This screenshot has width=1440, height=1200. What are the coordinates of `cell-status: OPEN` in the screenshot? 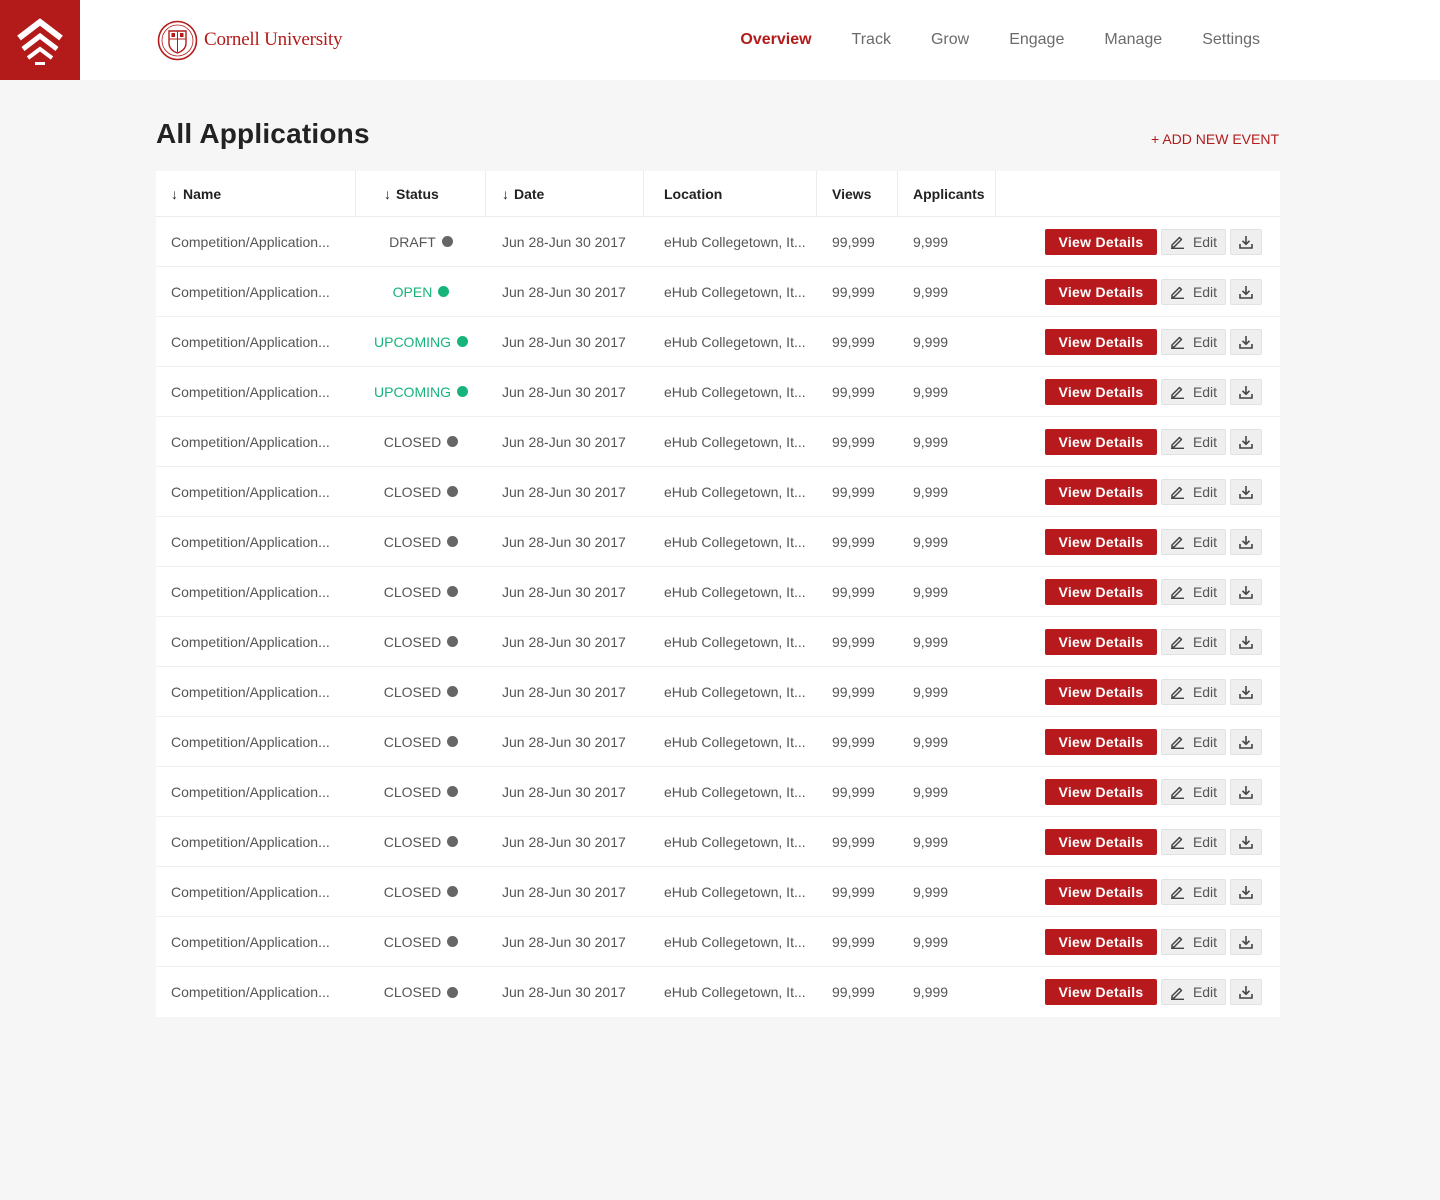 It's located at (421, 292).